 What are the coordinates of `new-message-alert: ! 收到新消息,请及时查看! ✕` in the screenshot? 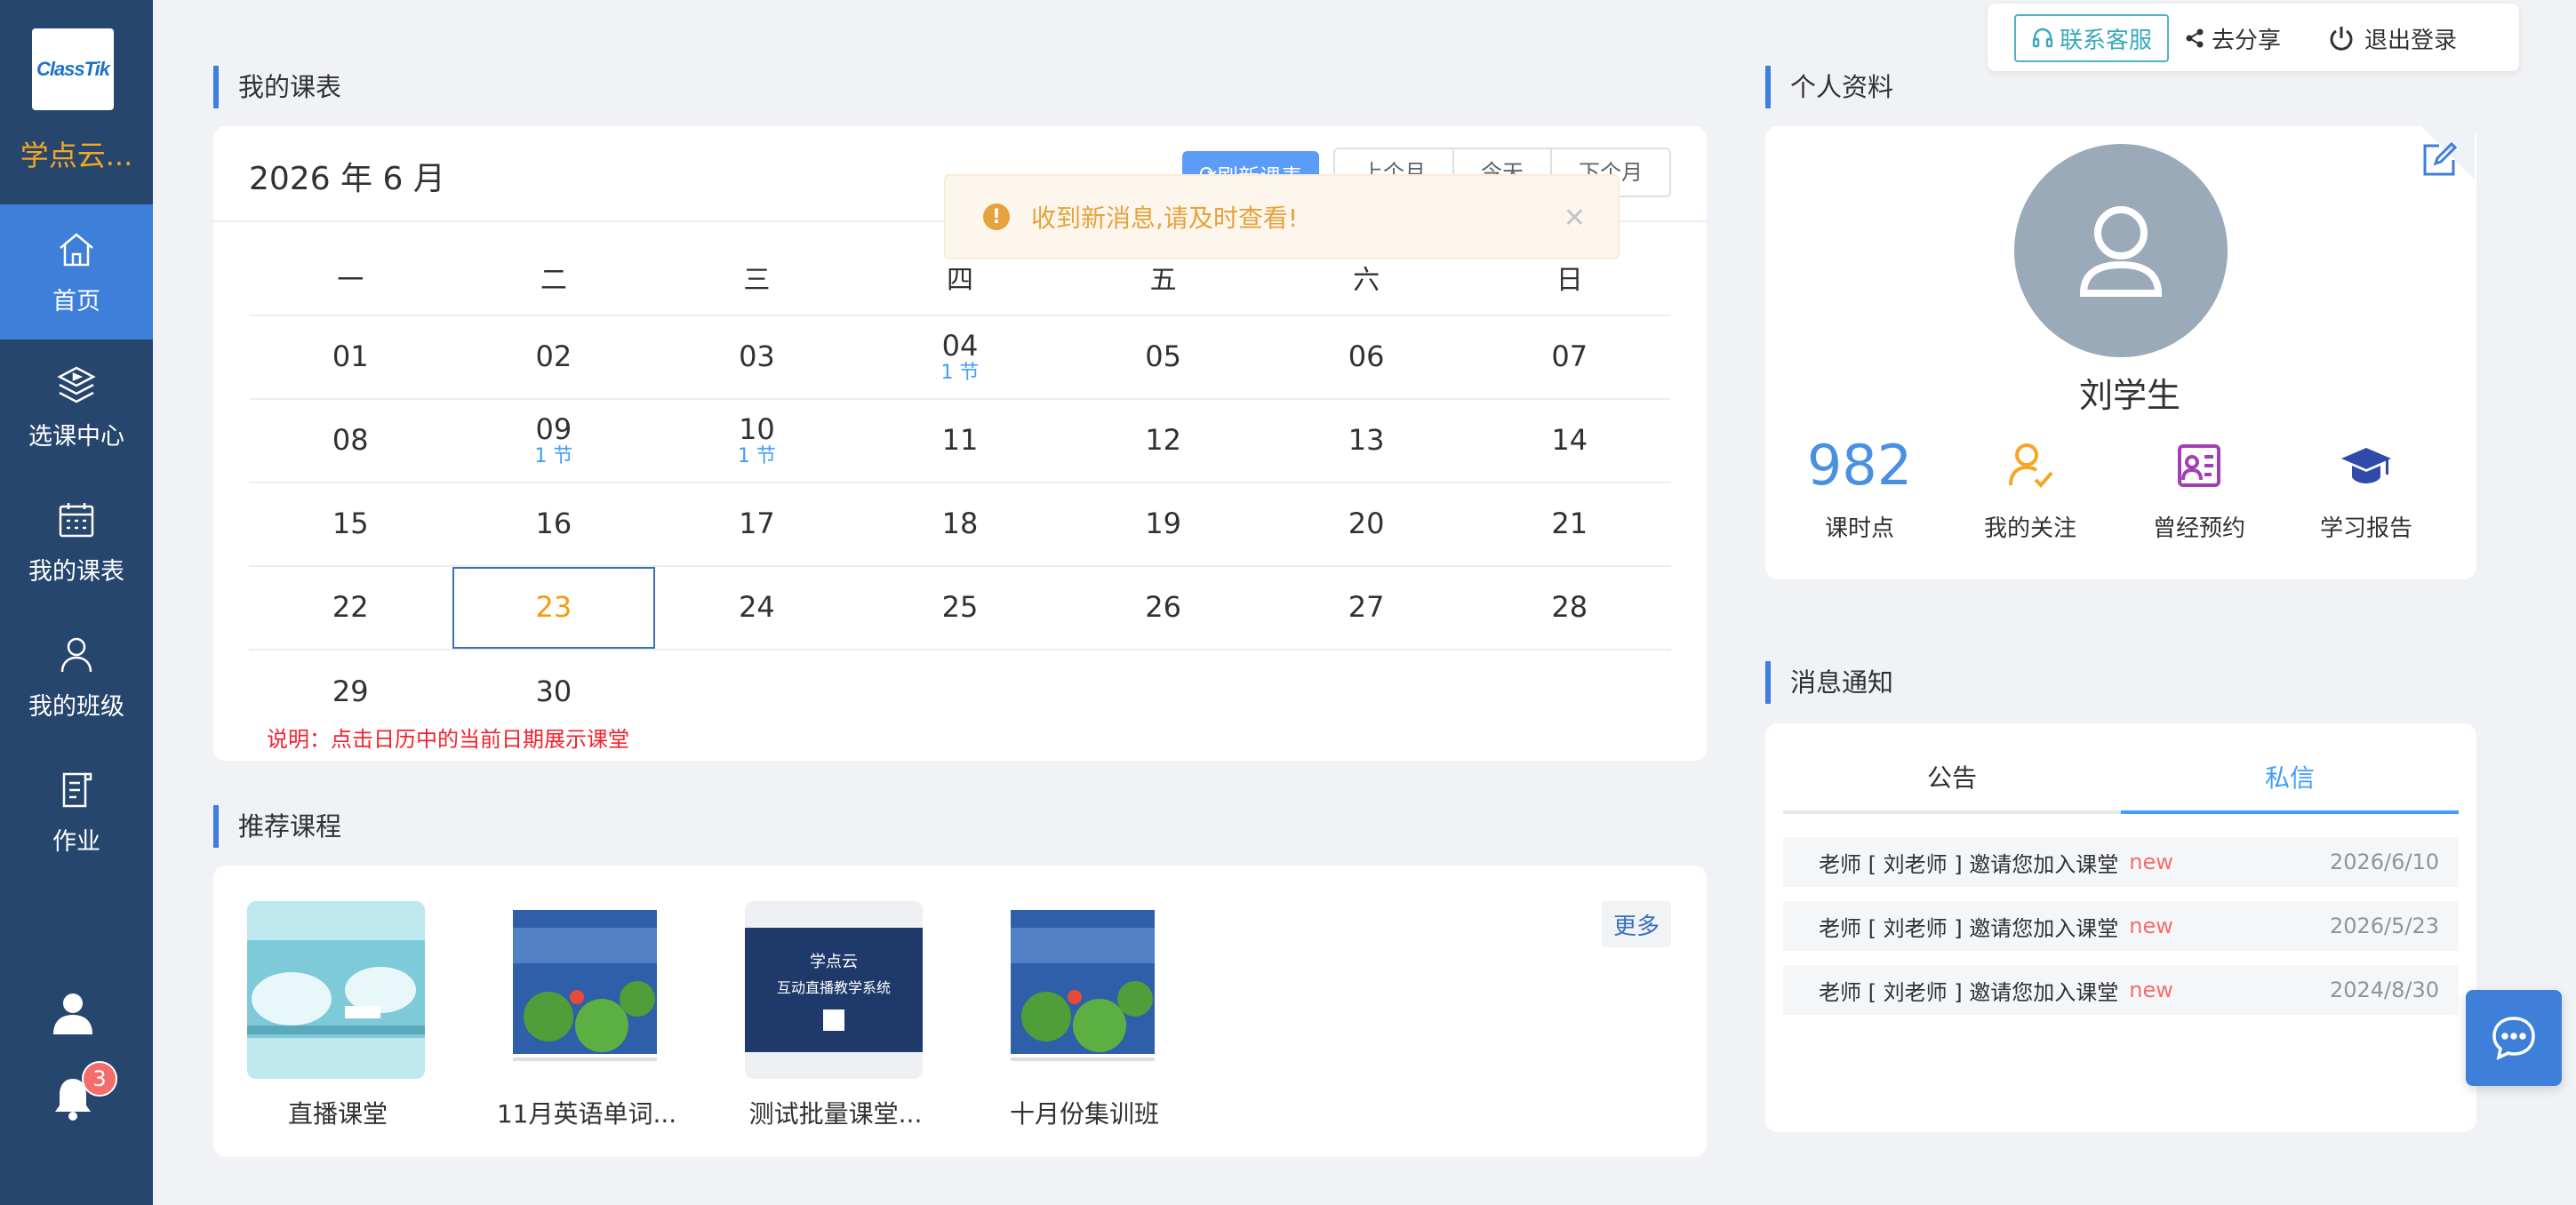 It's located at (1282, 216).